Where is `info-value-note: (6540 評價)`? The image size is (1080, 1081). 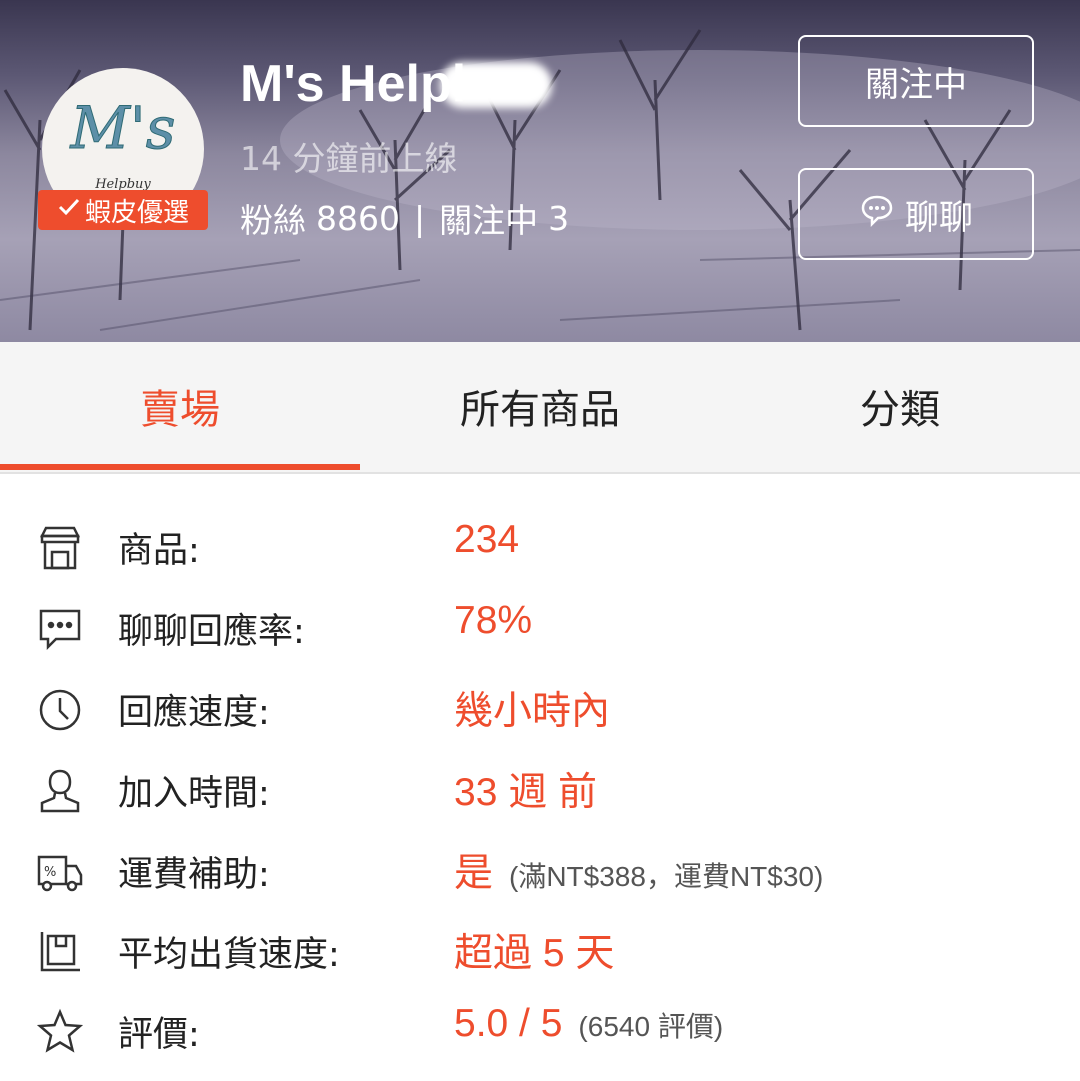 info-value-note: (6540 評價) is located at coordinates (651, 1026).